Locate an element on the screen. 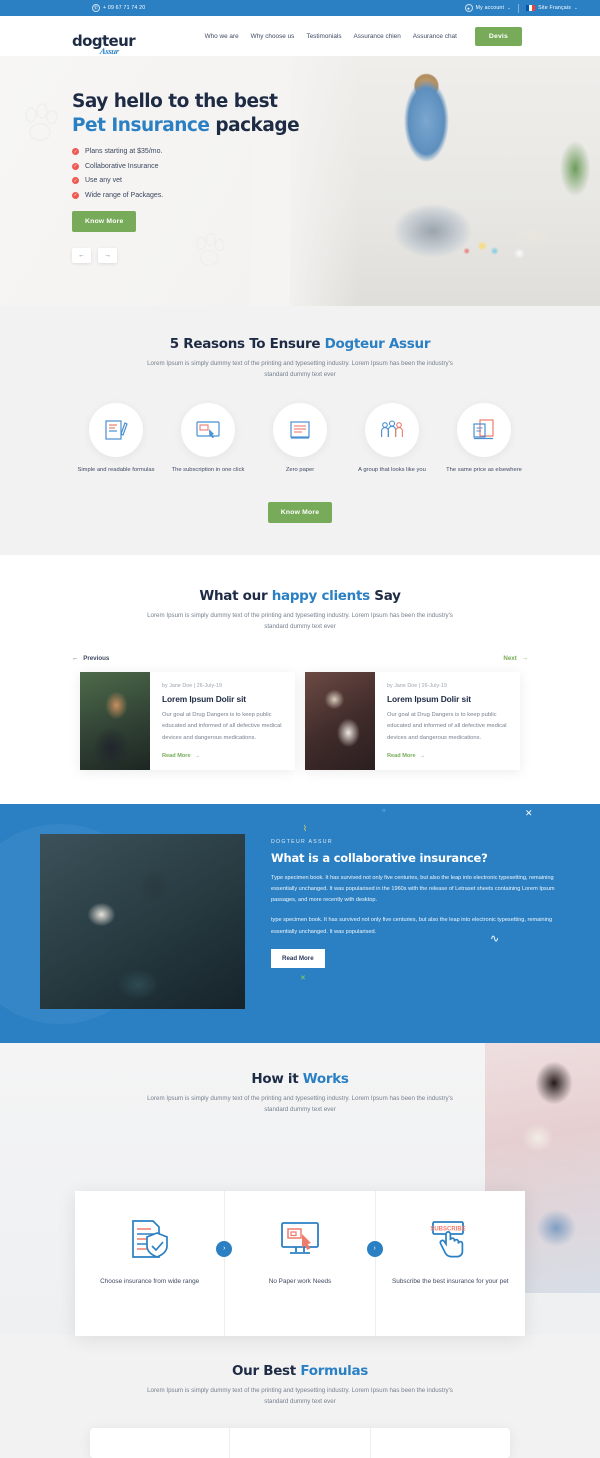  testimonials-title-main: What our is located at coordinates (235, 596).